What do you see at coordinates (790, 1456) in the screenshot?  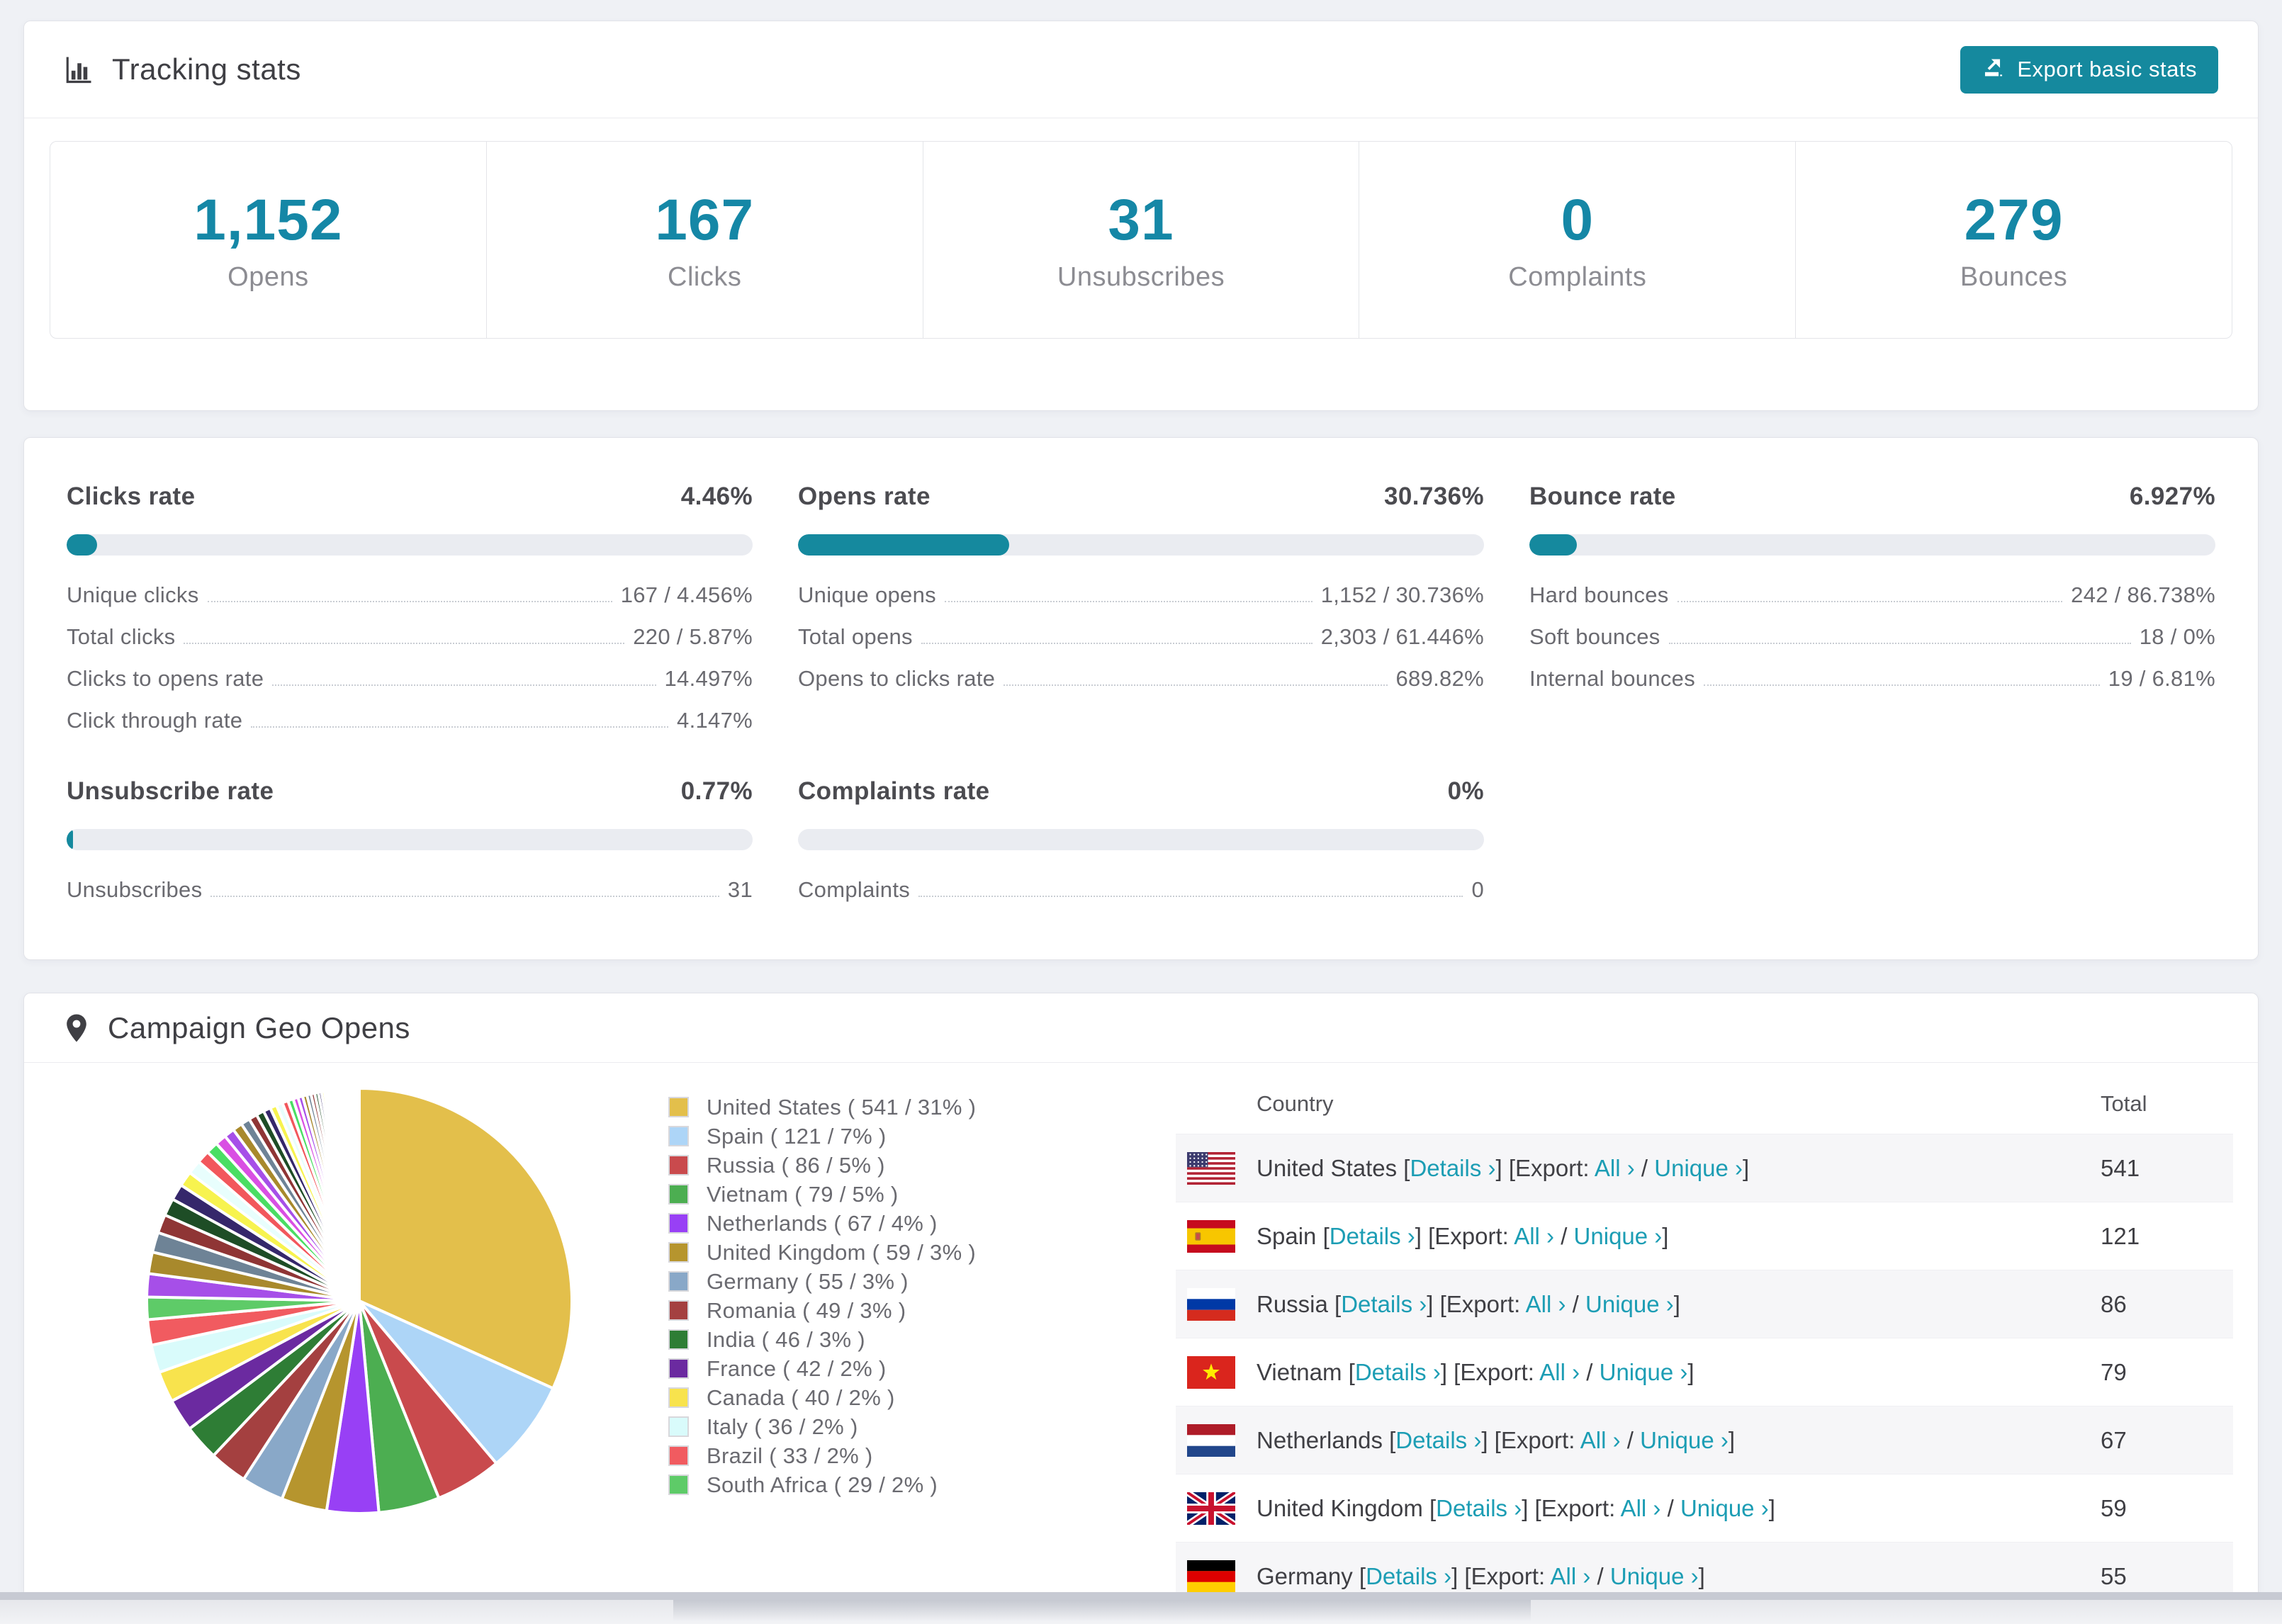 I see `legend-label: Brazil ( 33 / 2% )` at bounding box center [790, 1456].